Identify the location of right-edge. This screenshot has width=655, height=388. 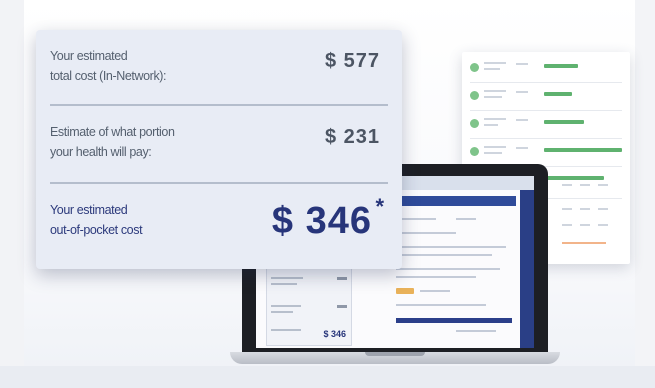
(645, 194).